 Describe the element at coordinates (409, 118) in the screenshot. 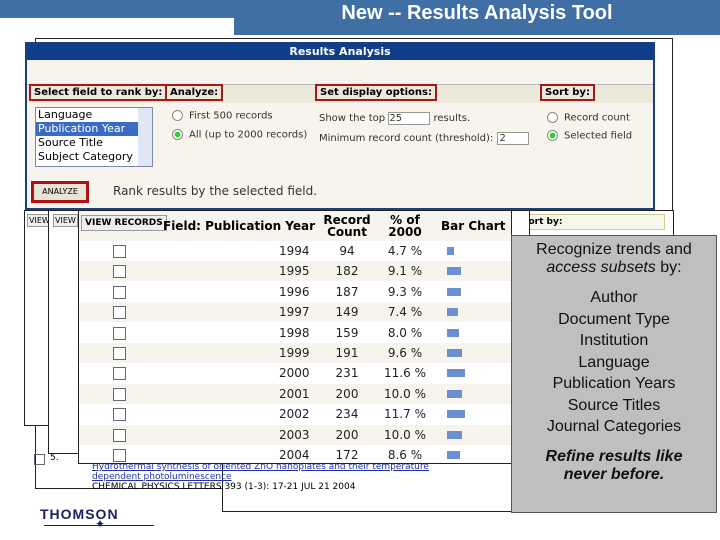

I see `show-top-select: 25` at that location.